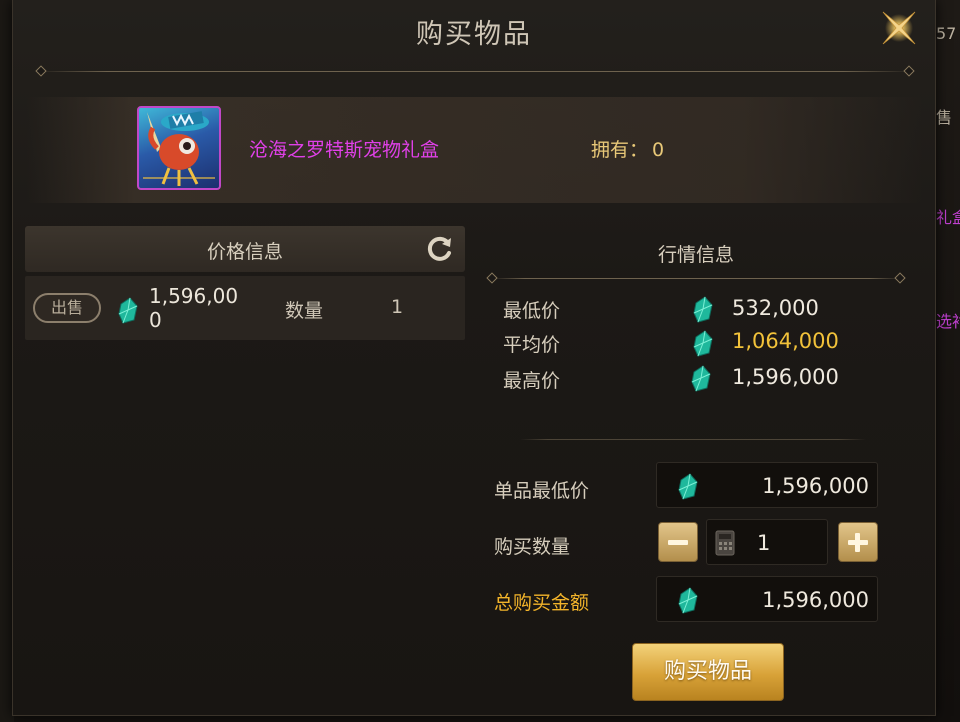 The height and width of the screenshot is (722, 960). Describe the element at coordinates (475, 150) in the screenshot. I see `item-banner: 沧海之罗特斯宠物礼盒 拥有： 0` at that location.